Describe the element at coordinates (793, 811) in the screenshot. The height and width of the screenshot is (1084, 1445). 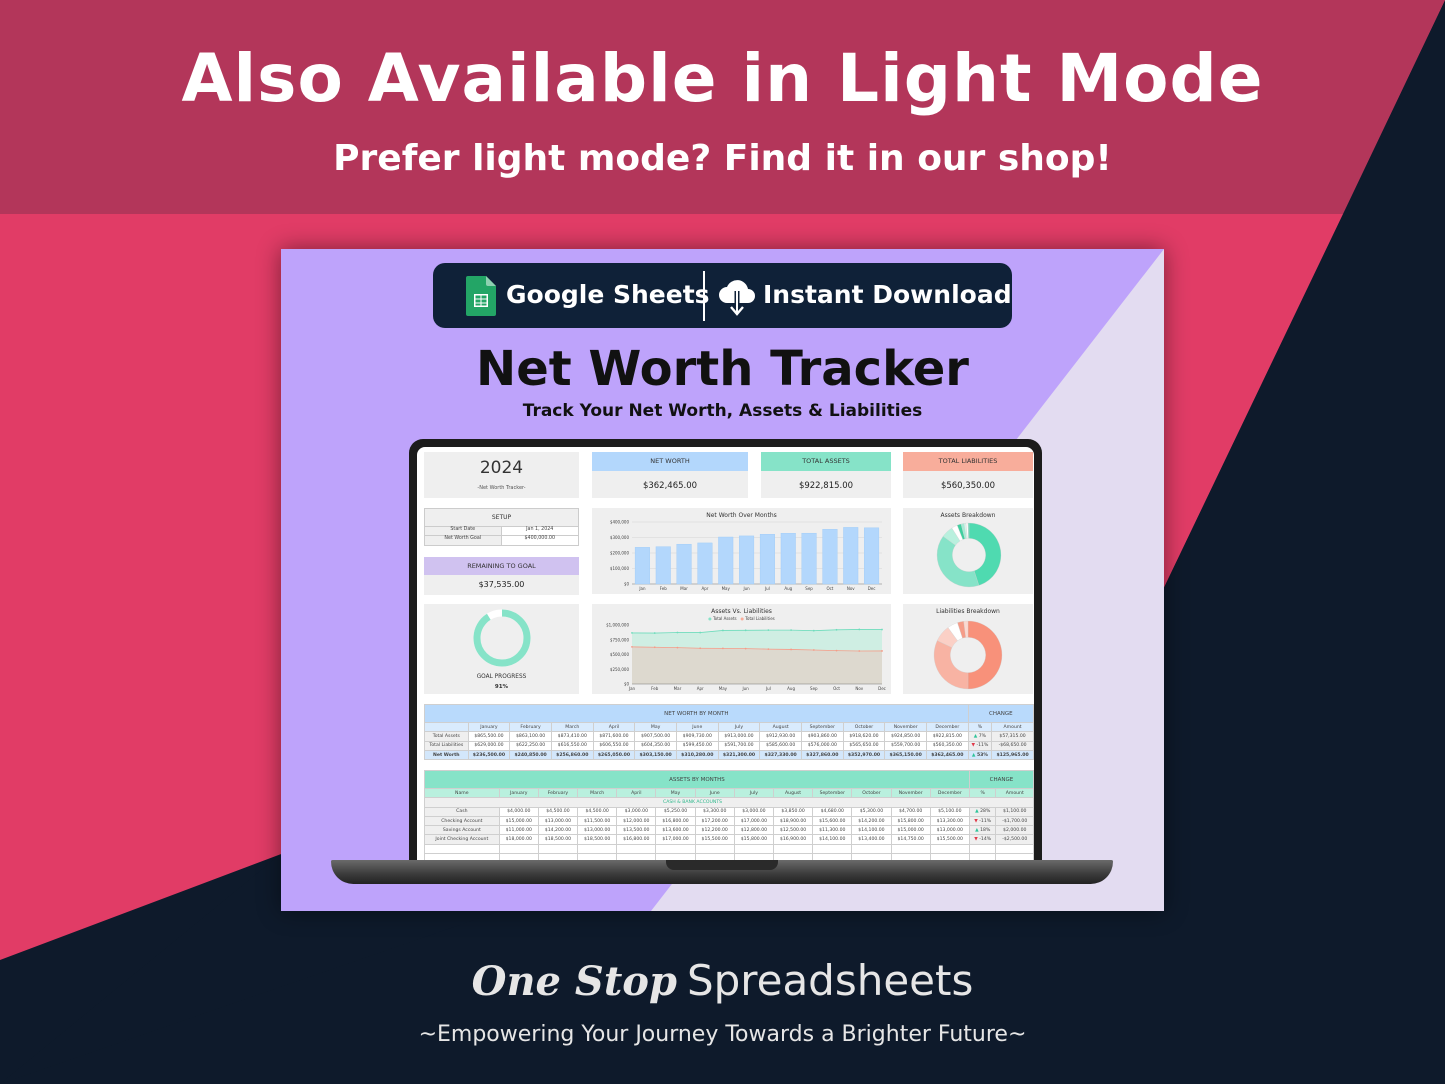
I see `table-cell: $3,850.00` at that location.